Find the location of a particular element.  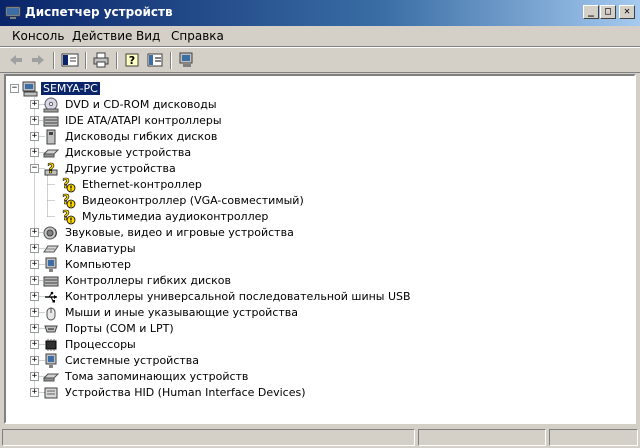

tree-item-processors: + Процессоры is located at coordinates (316, 345).